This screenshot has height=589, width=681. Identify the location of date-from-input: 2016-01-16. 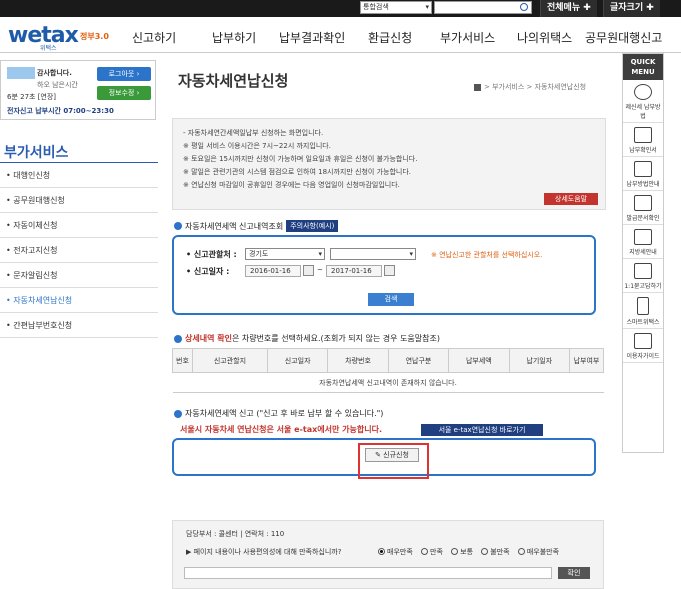
(273, 271).